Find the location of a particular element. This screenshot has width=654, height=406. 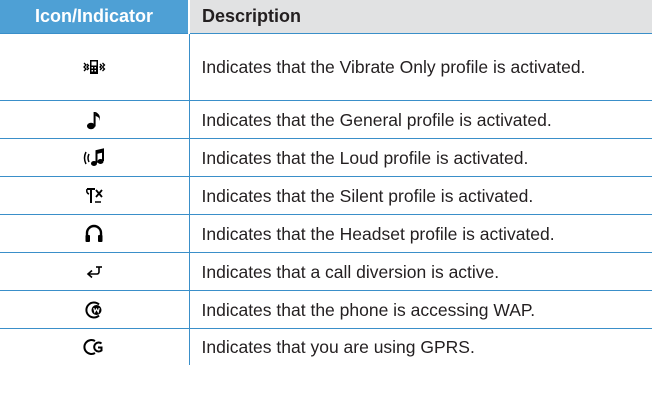

wap-icon is located at coordinates (94, 310).